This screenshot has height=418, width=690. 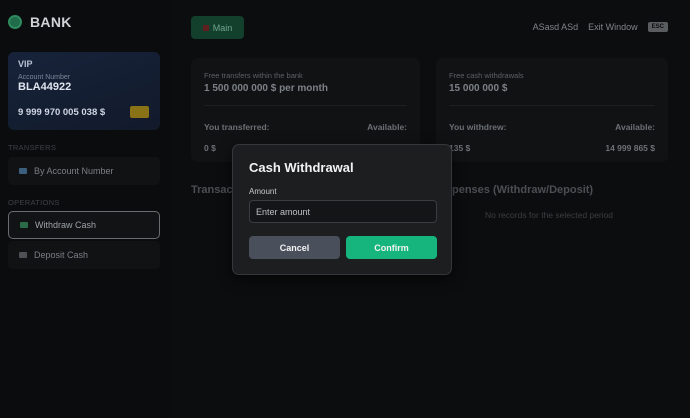 I want to click on account-number-label: Account Number, so click(x=44, y=77).